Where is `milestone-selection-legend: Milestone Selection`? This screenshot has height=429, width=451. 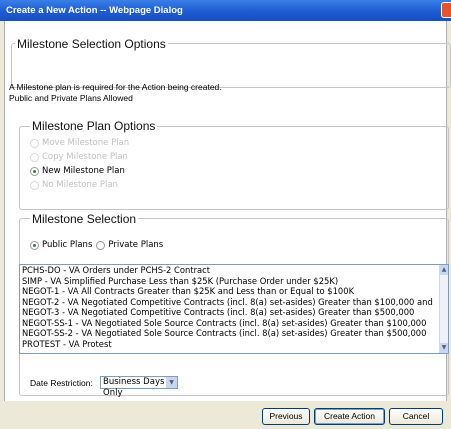
milestone-selection-legend: Milestone Selection is located at coordinates (84, 219).